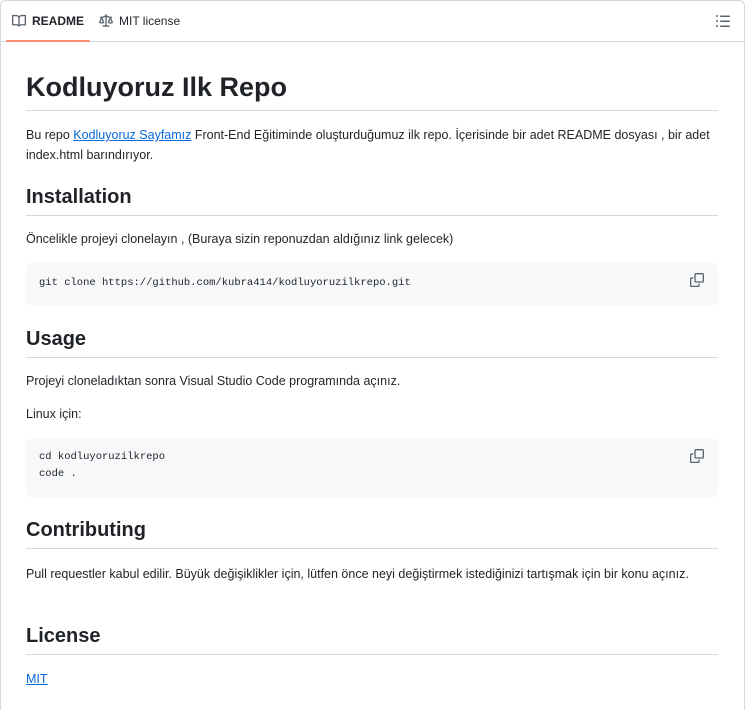  I want to click on usage-heading: Usage, so click(372, 342).